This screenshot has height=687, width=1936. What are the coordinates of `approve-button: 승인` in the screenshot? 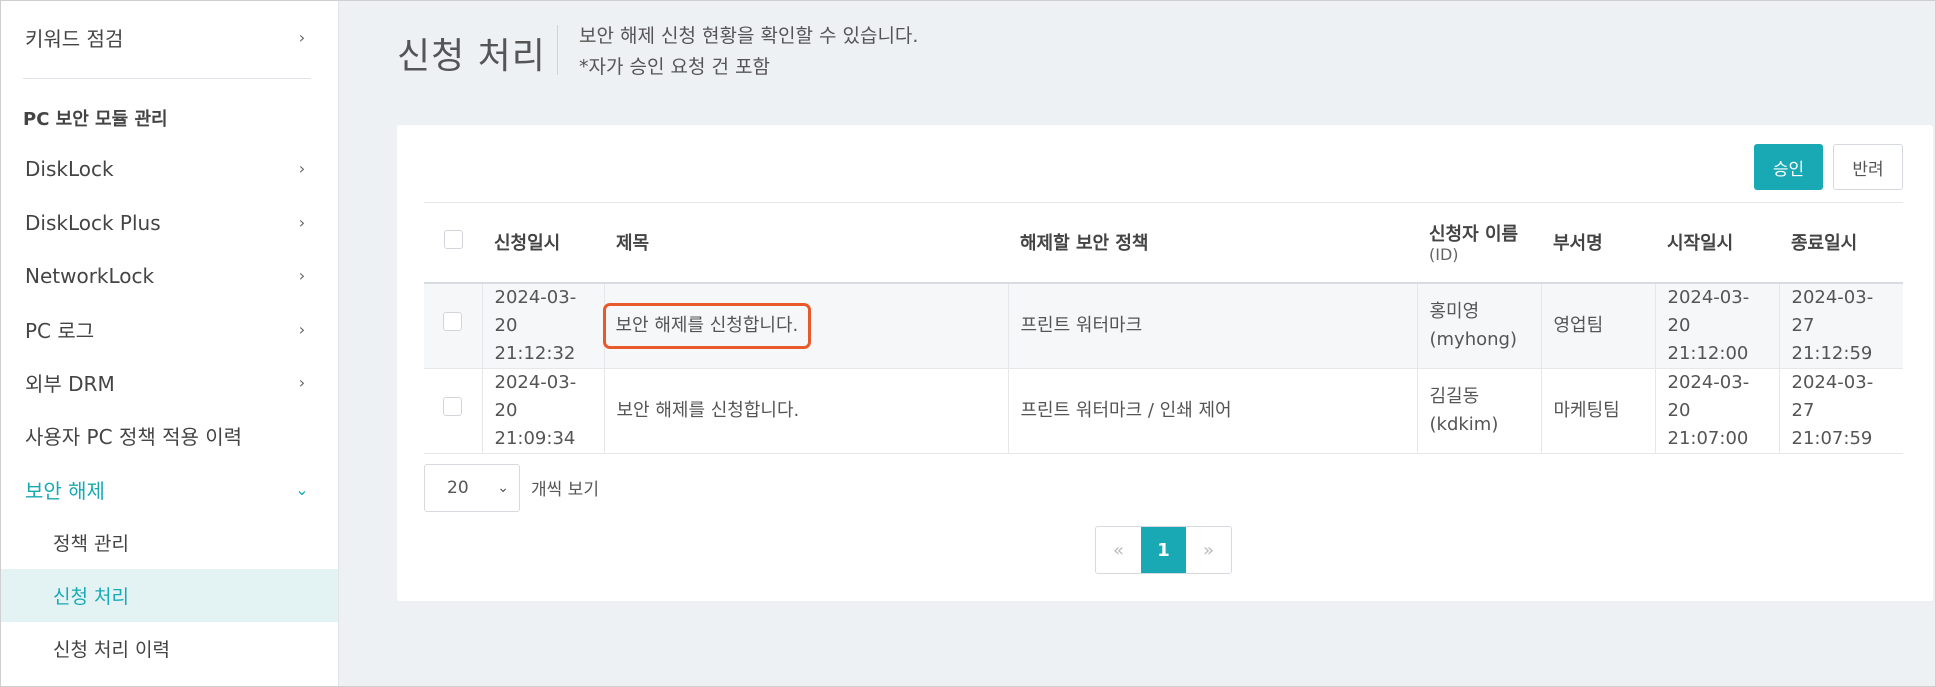 It's located at (1788, 167).